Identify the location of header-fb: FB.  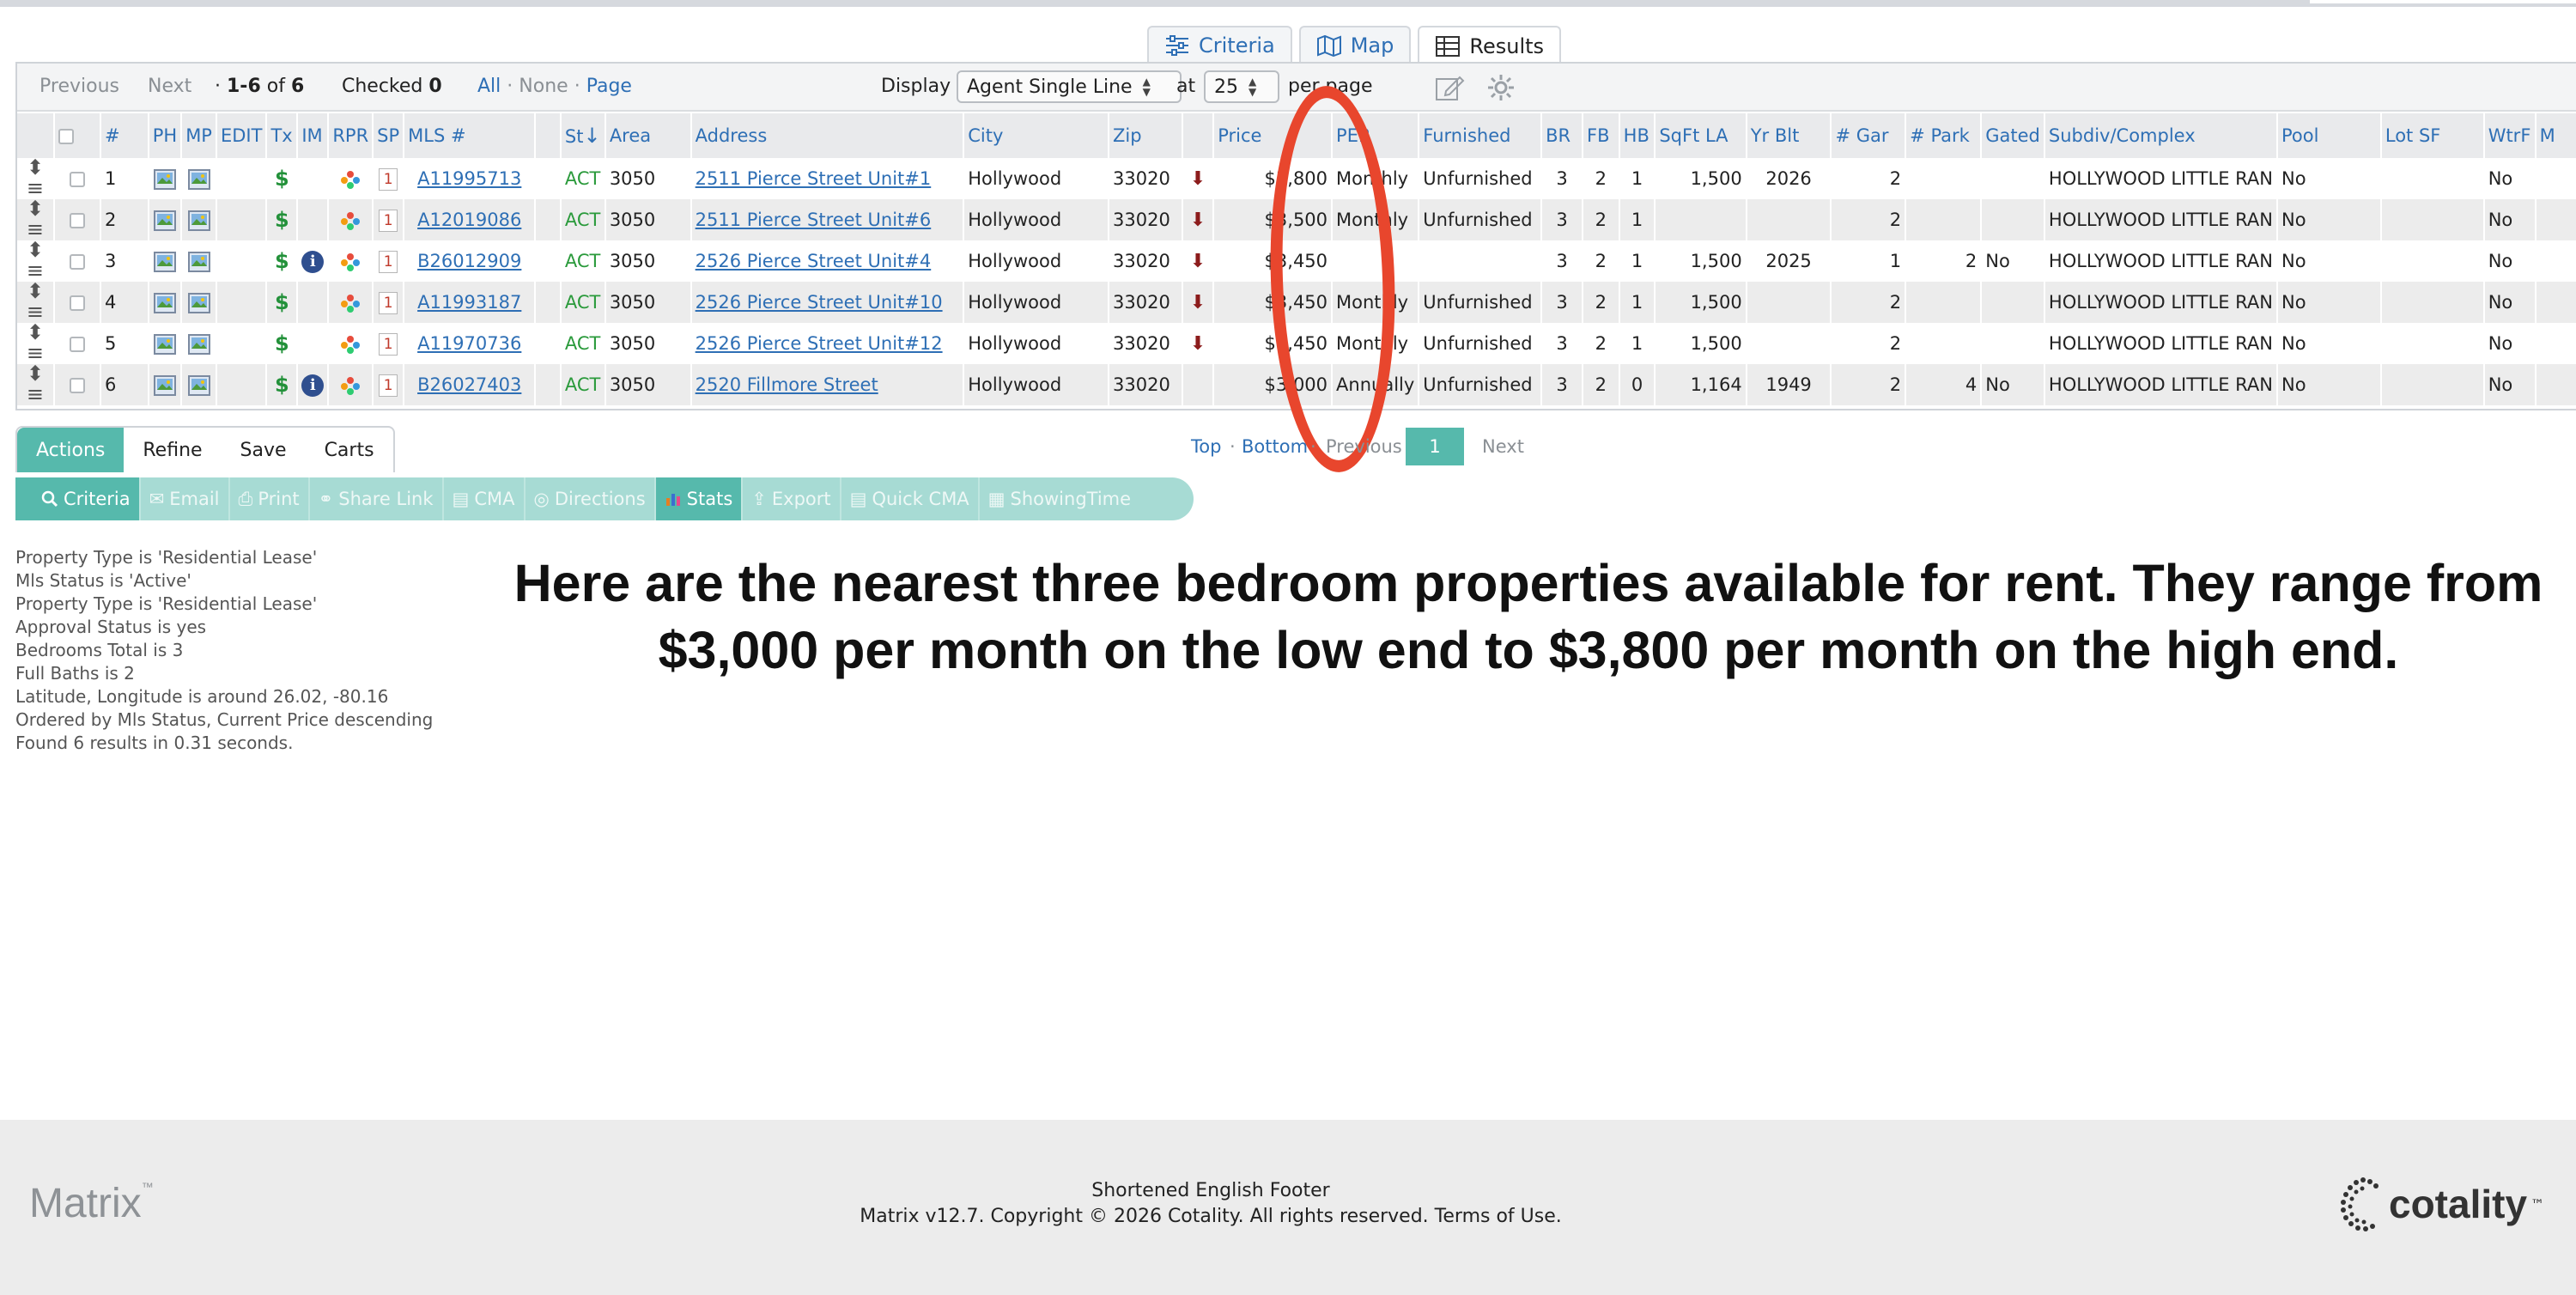
(1601, 135).